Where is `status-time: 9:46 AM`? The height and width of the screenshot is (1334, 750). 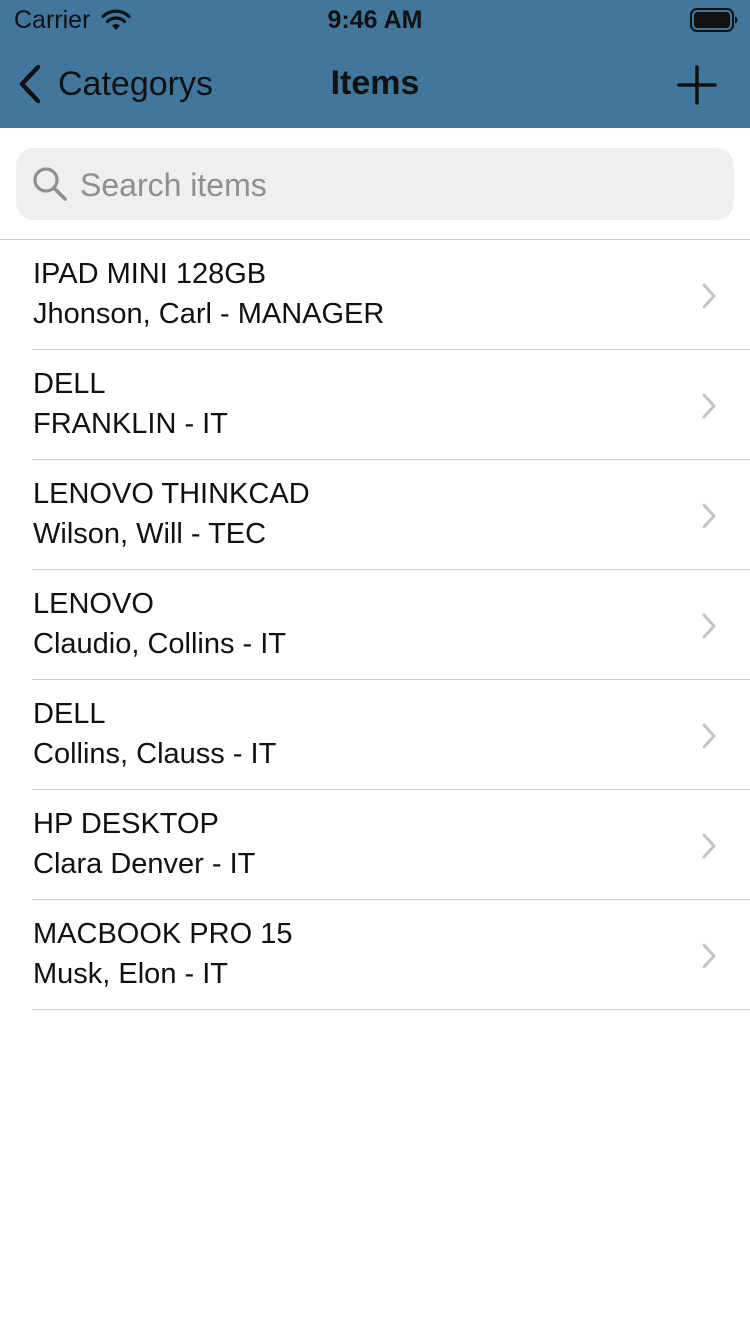 status-time: 9:46 AM is located at coordinates (375, 20).